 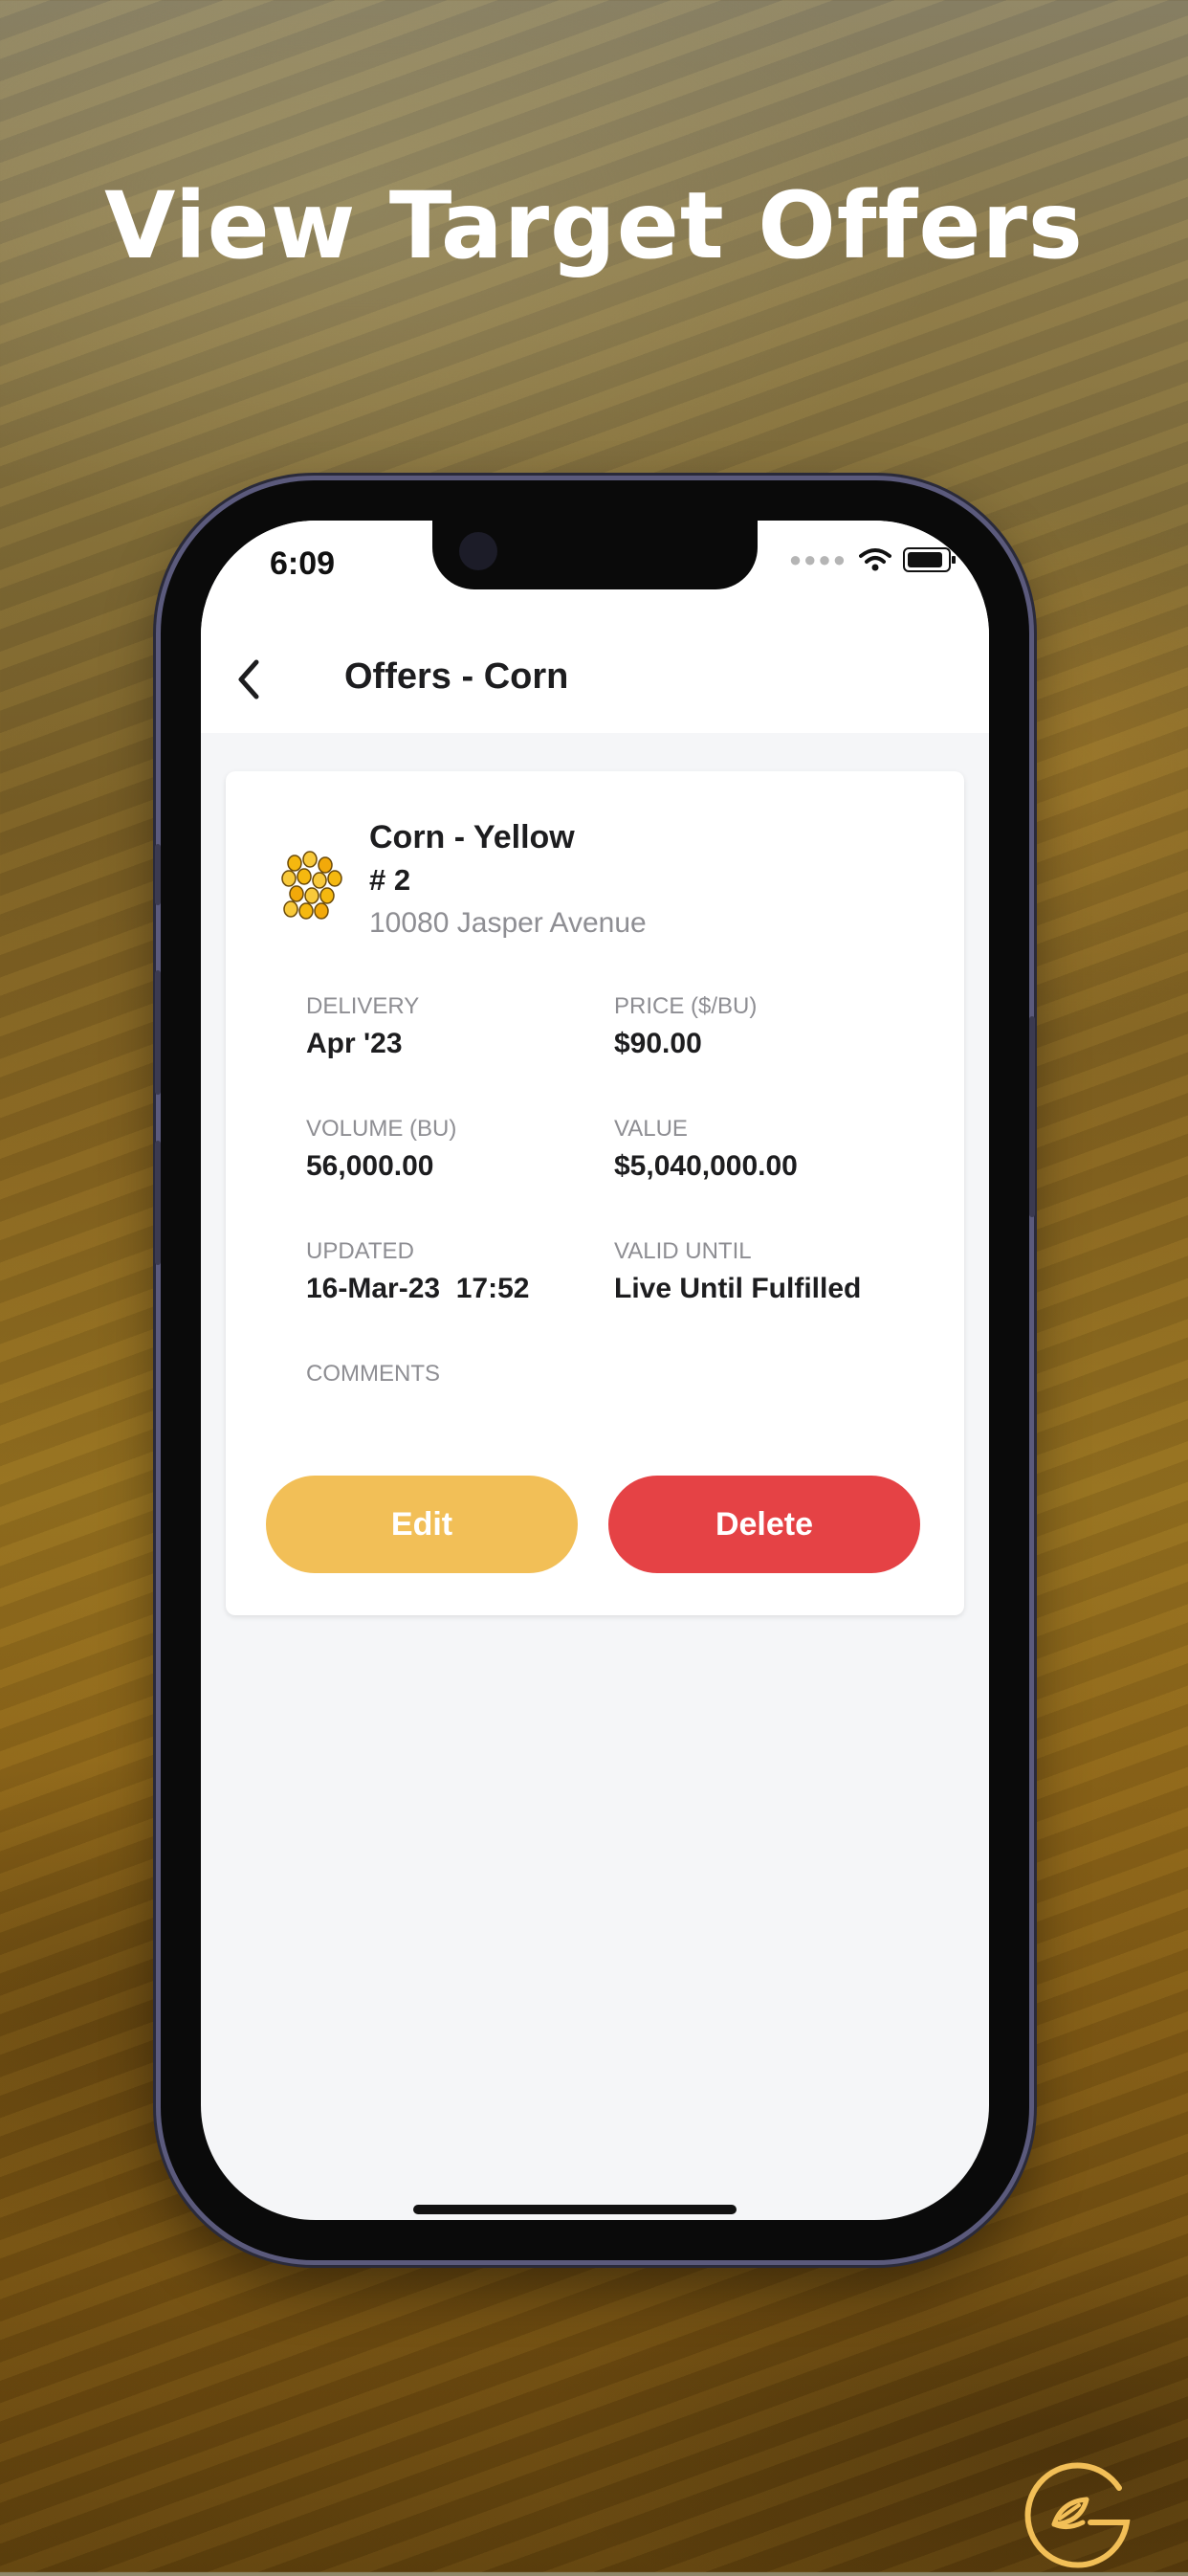 I want to click on headline: View Target Offers, so click(x=594, y=225).